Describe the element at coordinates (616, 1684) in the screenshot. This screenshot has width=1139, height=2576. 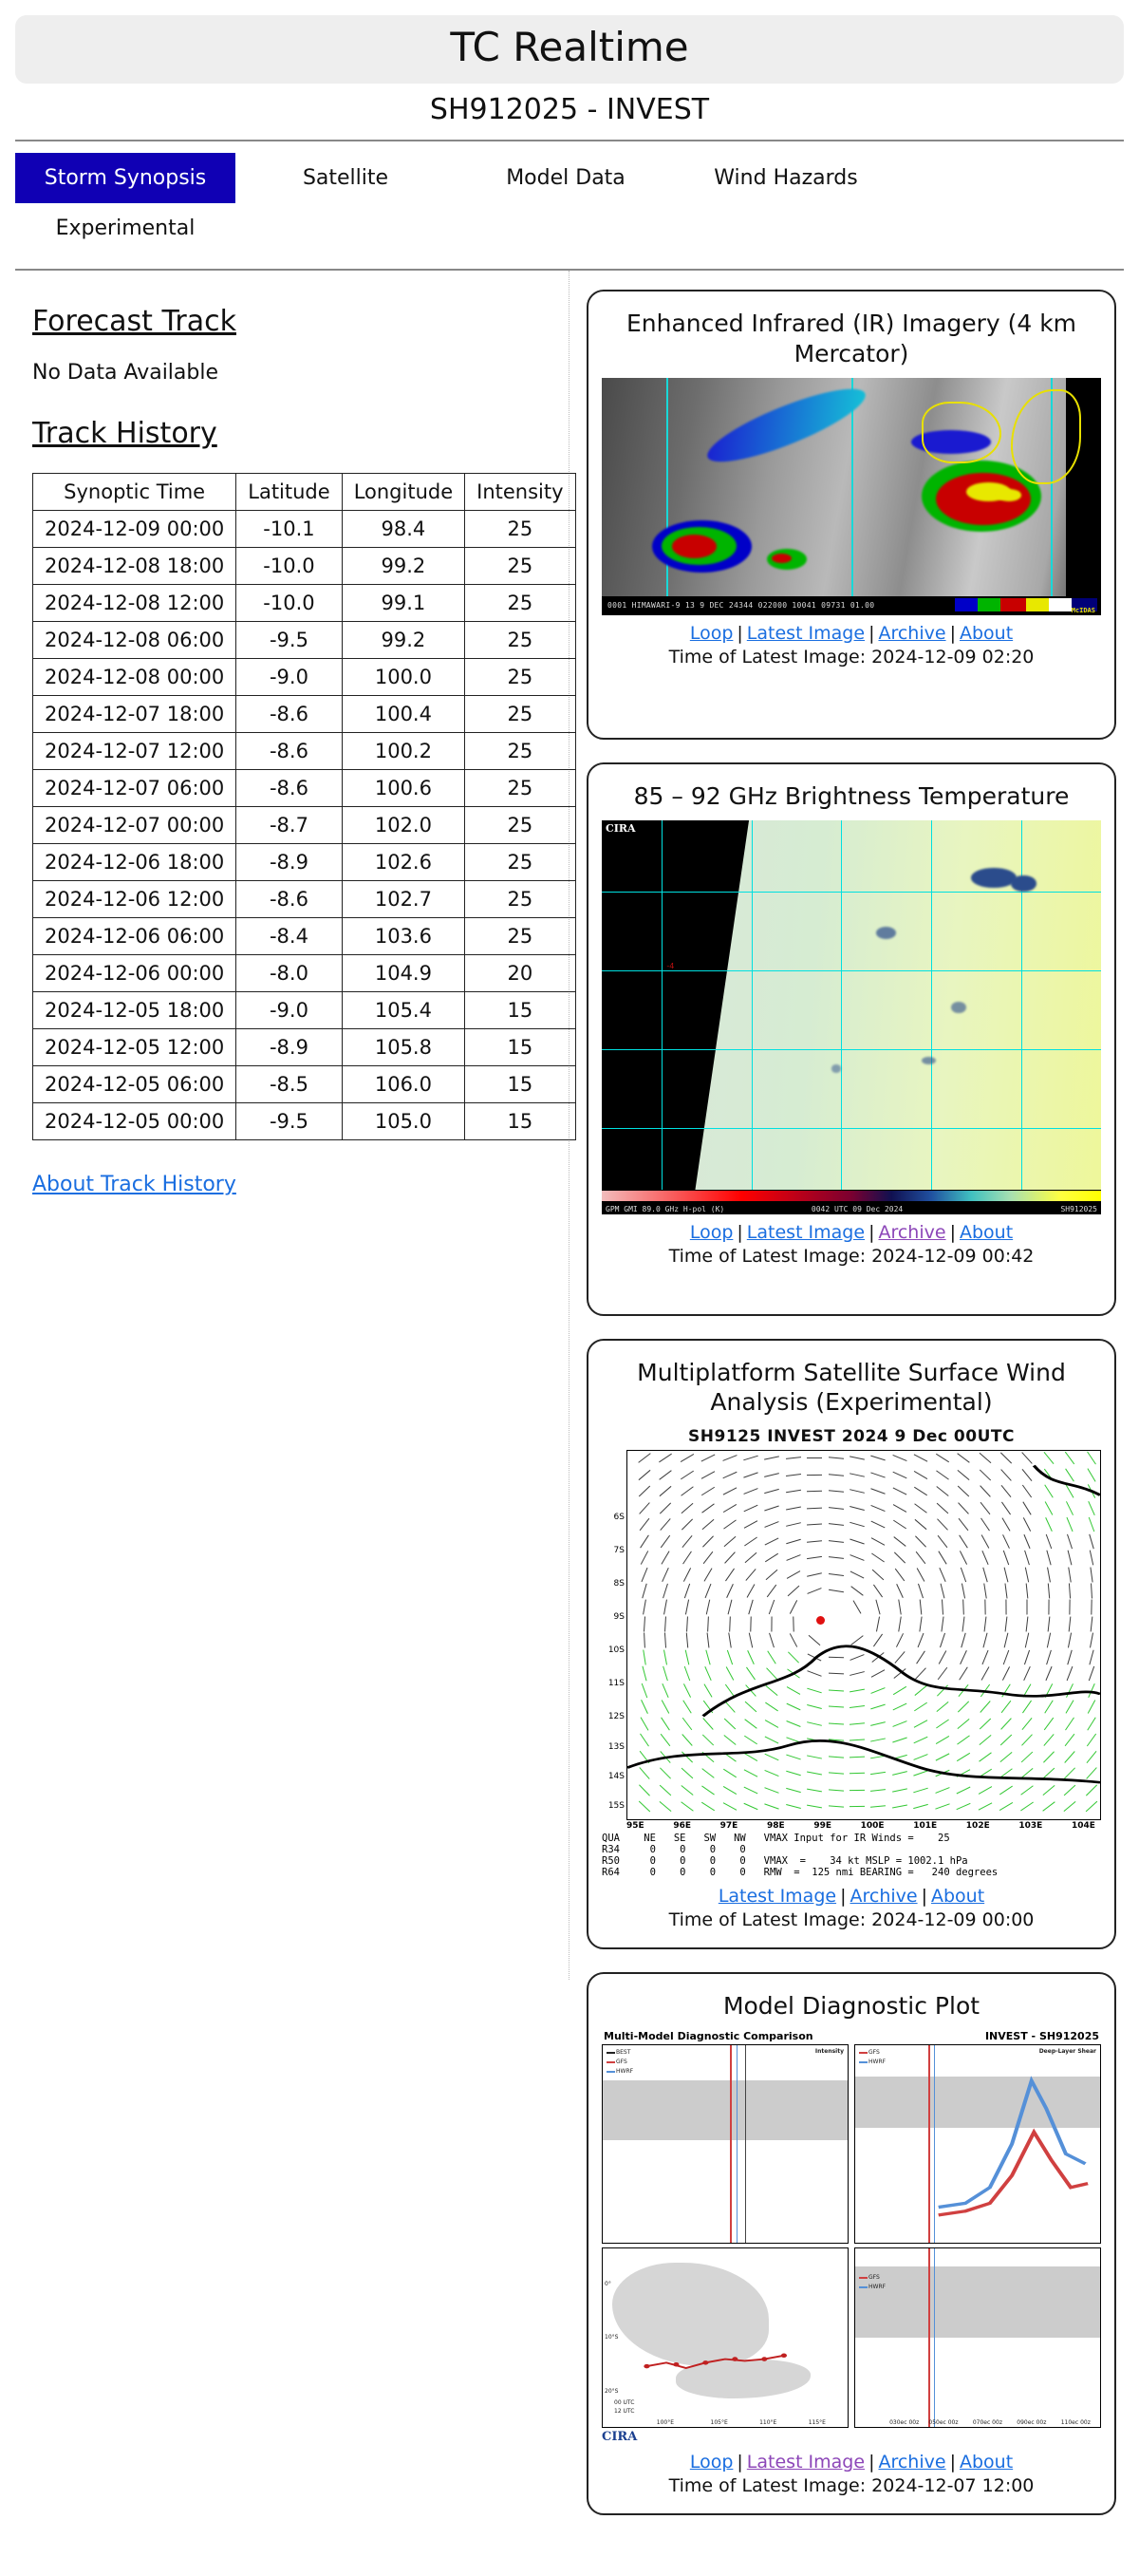
I see `y-tick: 11S` at that location.